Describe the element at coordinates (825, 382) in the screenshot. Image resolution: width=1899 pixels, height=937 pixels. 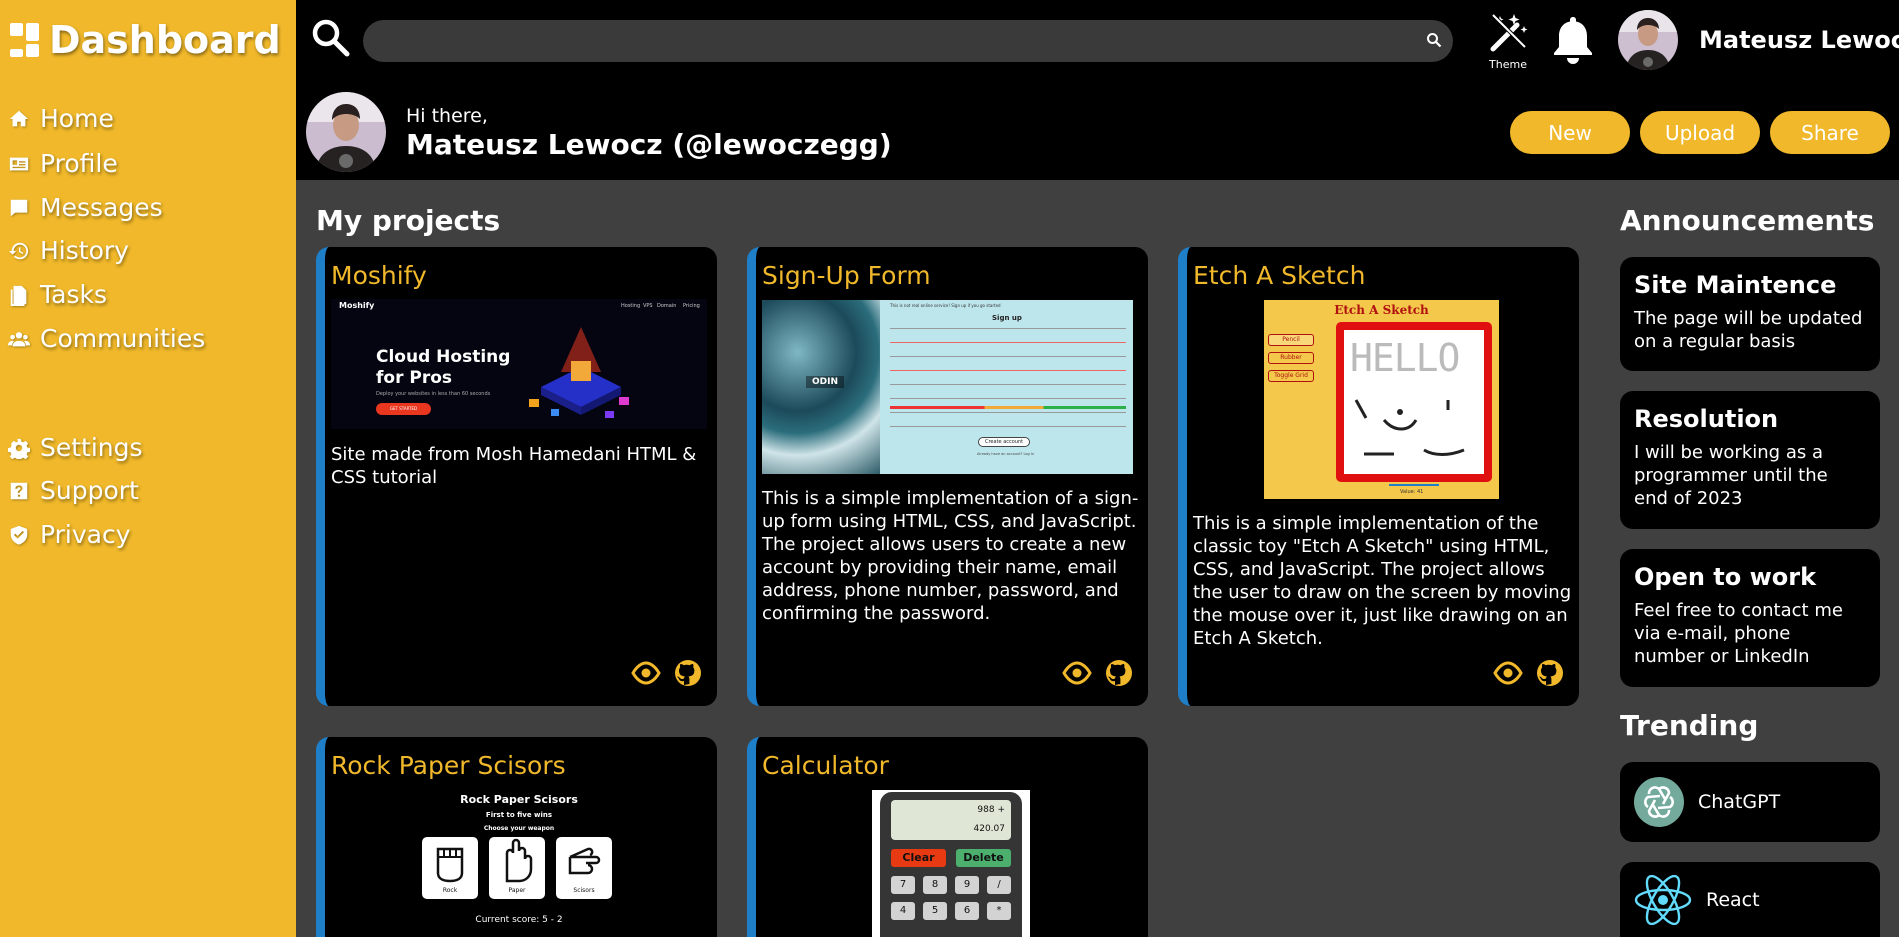
I see `thumb-logo: ODIN` at that location.